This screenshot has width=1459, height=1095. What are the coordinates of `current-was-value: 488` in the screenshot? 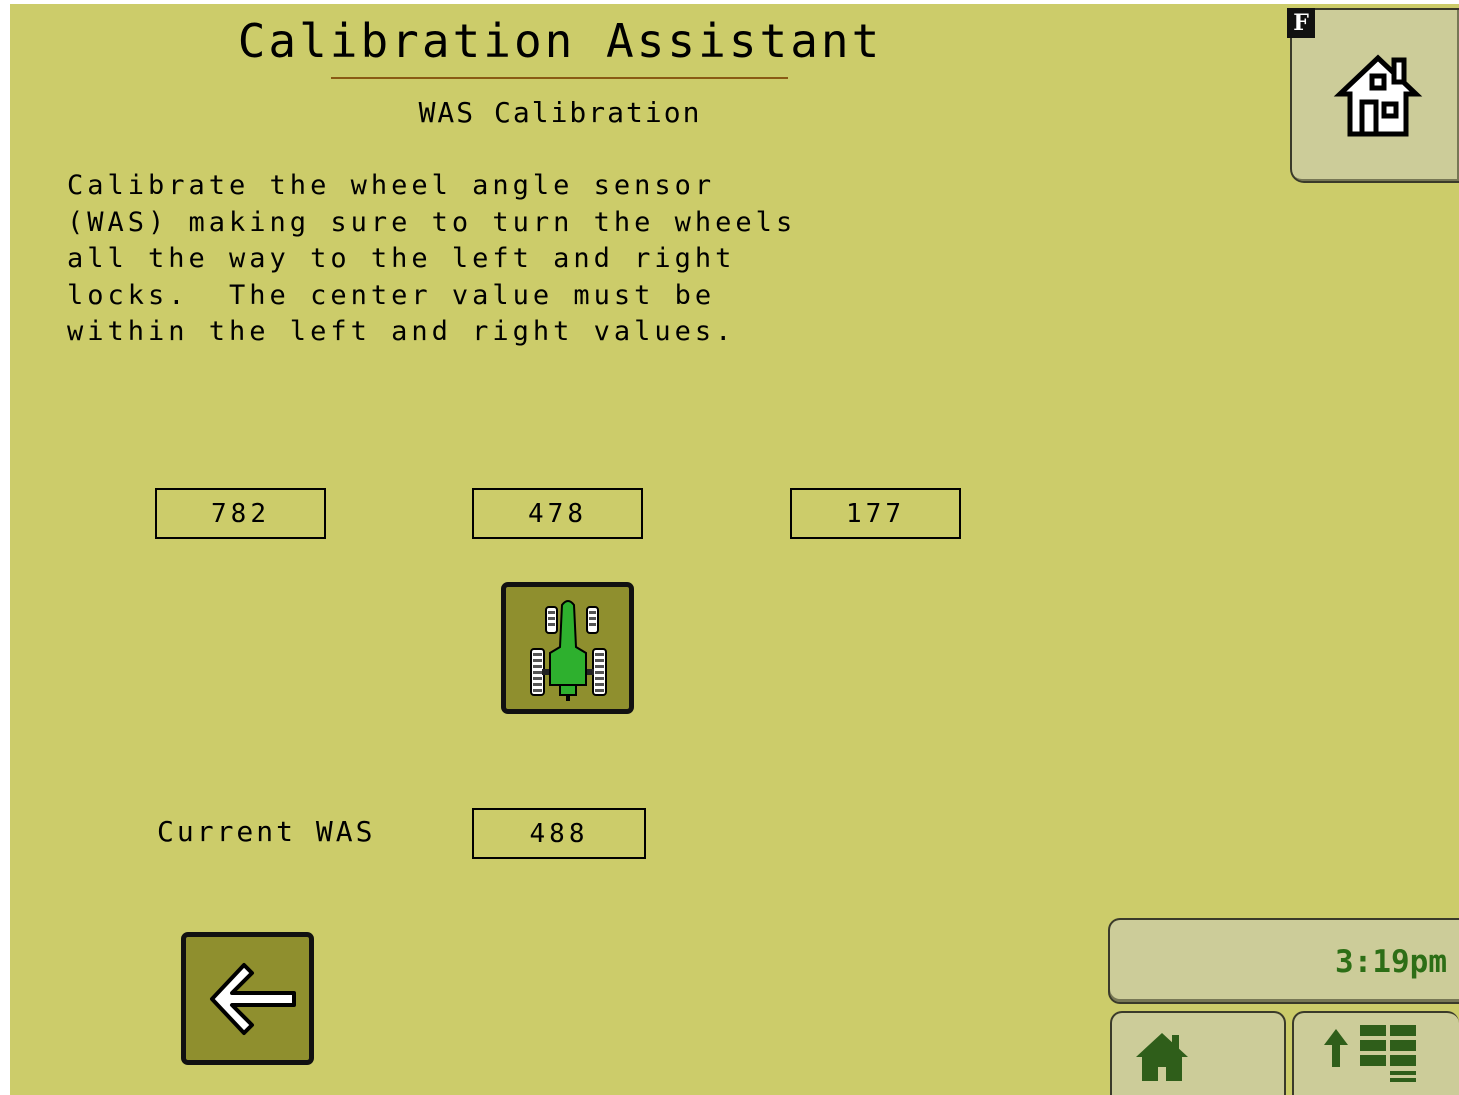 It's located at (559, 833).